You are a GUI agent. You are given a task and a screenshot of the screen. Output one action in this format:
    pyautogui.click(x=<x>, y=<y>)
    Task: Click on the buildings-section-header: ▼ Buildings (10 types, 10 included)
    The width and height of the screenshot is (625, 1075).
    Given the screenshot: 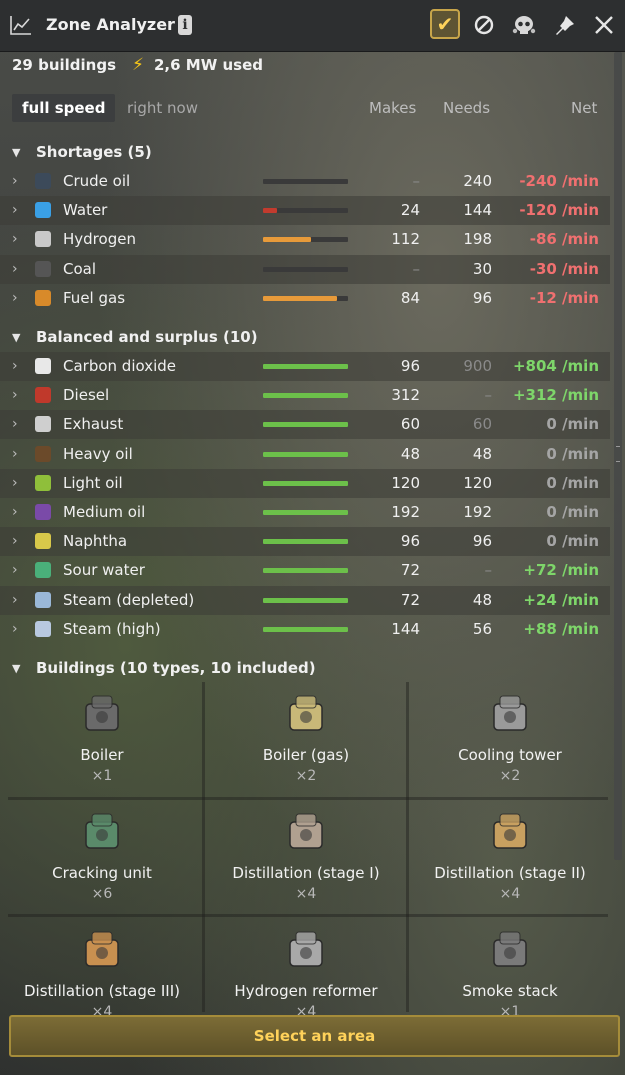 What is the action you would take?
    pyautogui.click(x=312, y=668)
    